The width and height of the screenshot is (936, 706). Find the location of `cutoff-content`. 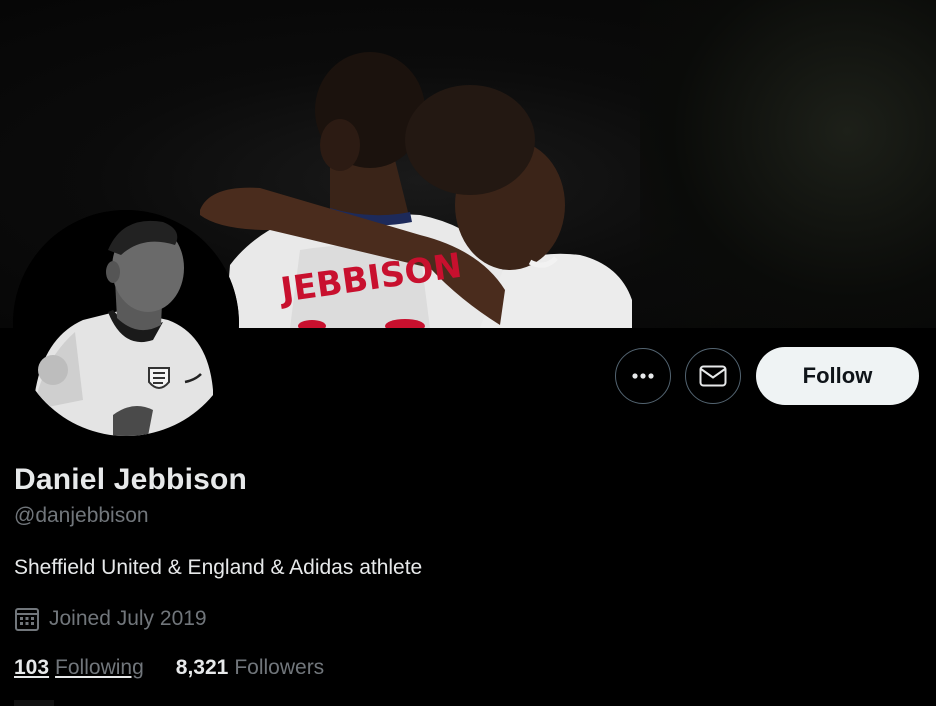

cutoff-content is located at coordinates (34, 703).